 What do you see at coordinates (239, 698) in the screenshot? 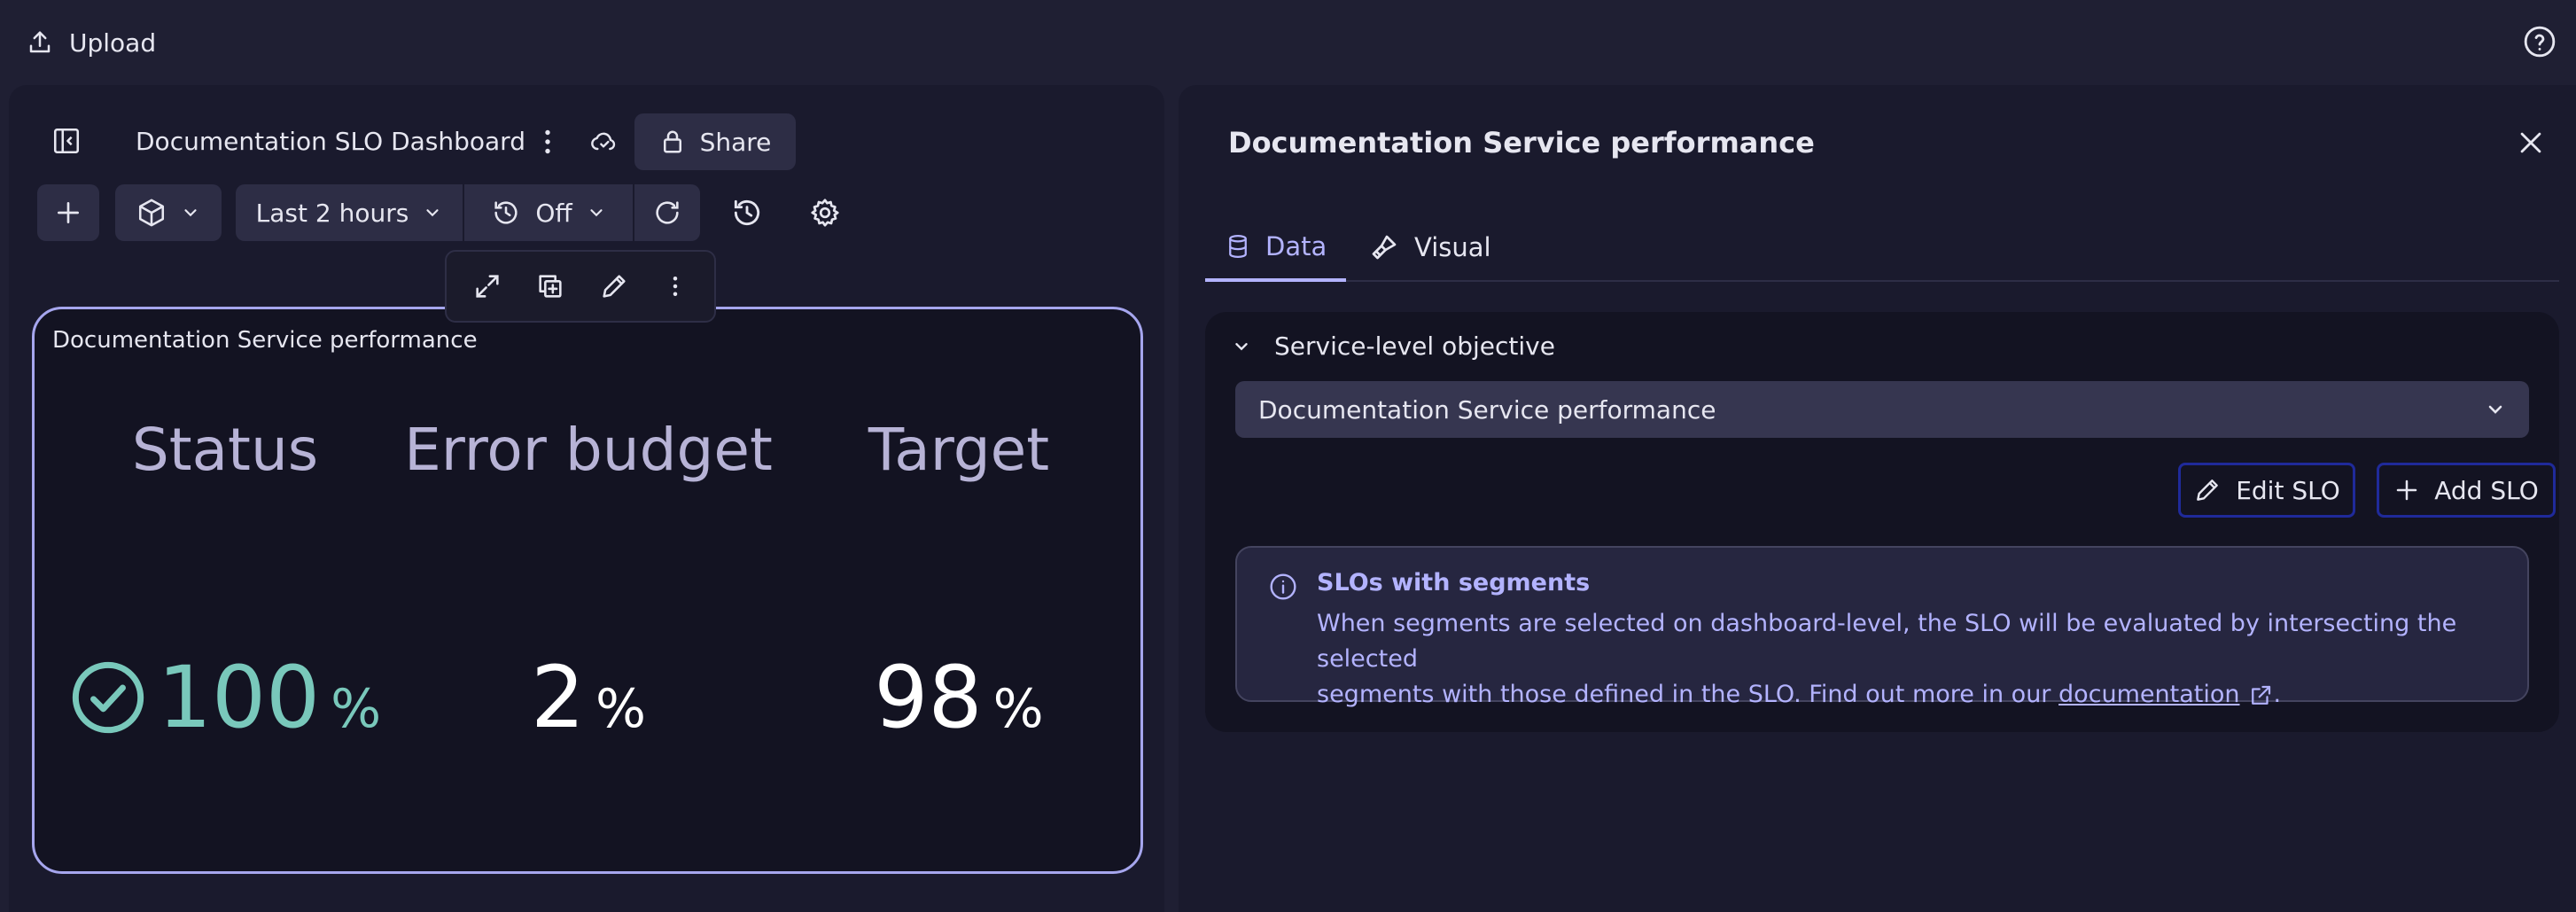
I see `status-value: 100` at bounding box center [239, 698].